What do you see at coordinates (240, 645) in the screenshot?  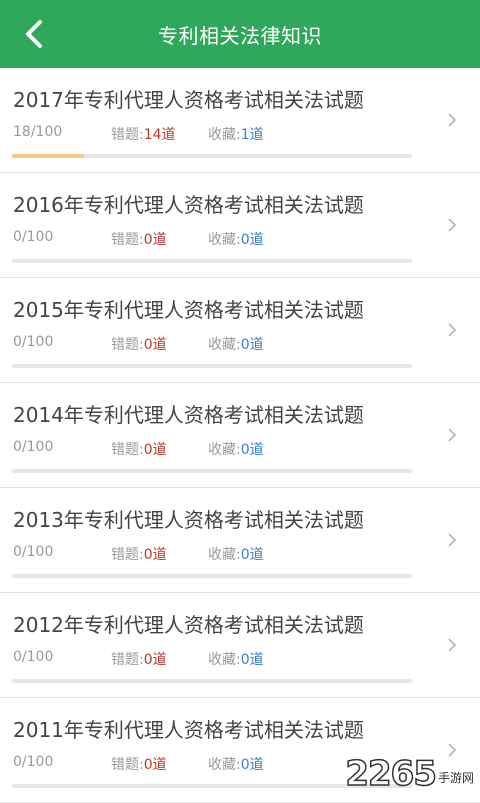 I see `list-item: 2012年专利代理人资格考试相关法试题 0/100 错题:0道 收藏:0道` at bounding box center [240, 645].